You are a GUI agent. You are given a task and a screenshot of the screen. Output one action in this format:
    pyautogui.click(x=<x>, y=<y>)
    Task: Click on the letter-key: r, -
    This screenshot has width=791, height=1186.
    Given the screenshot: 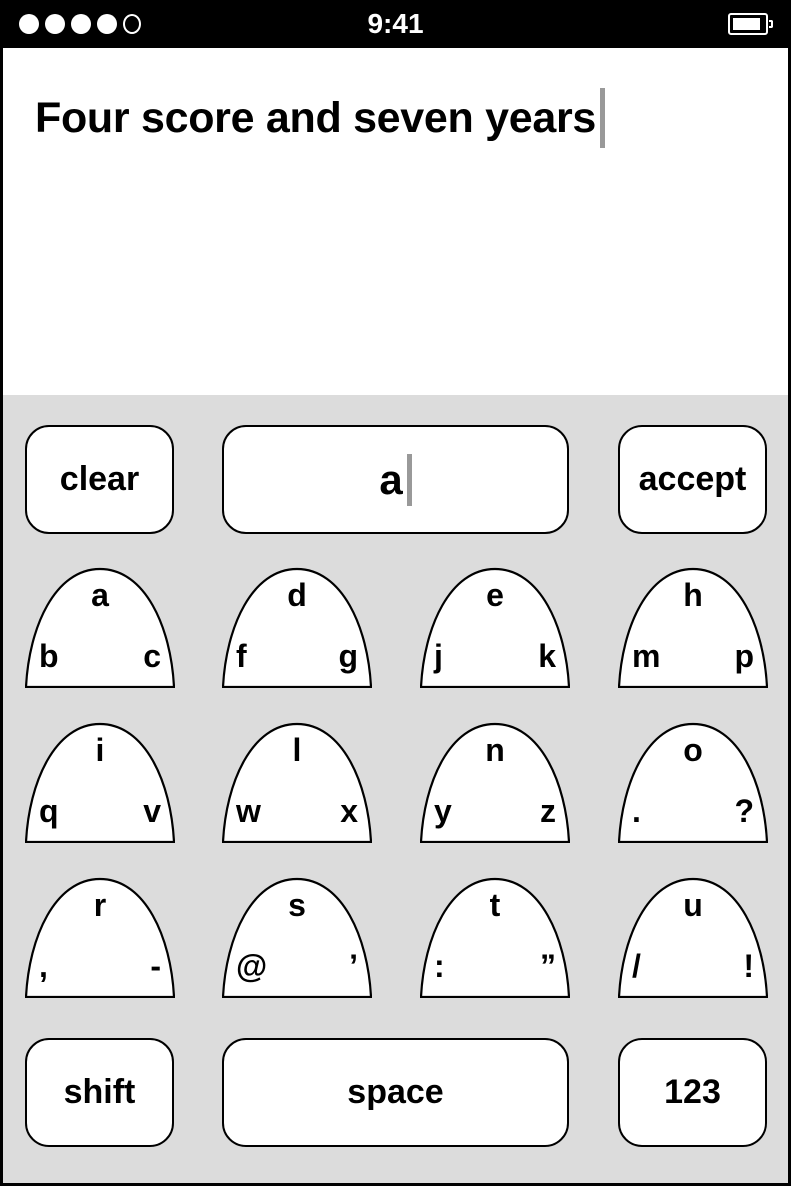 What is the action you would take?
    pyautogui.click(x=100, y=937)
    